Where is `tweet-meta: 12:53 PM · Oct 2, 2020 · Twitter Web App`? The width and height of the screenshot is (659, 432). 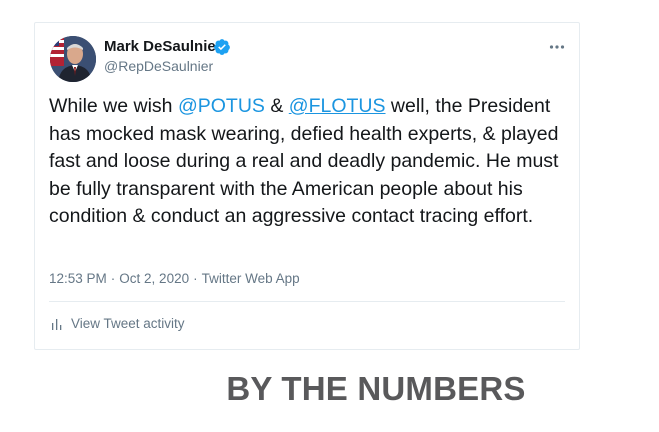 tweet-meta: 12:53 PM · Oct 2, 2020 · Twitter Web App is located at coordinates (176, 279).